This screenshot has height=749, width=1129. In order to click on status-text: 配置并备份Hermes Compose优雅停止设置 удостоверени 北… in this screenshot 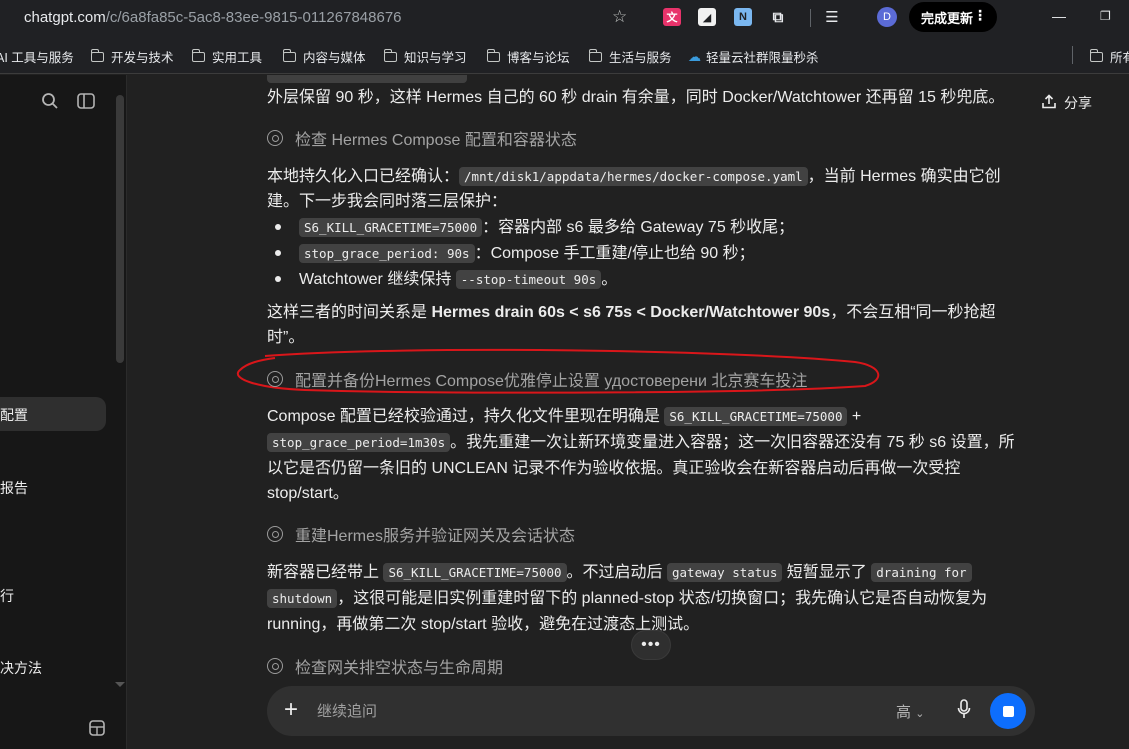, I will do `click(551, 381)`.